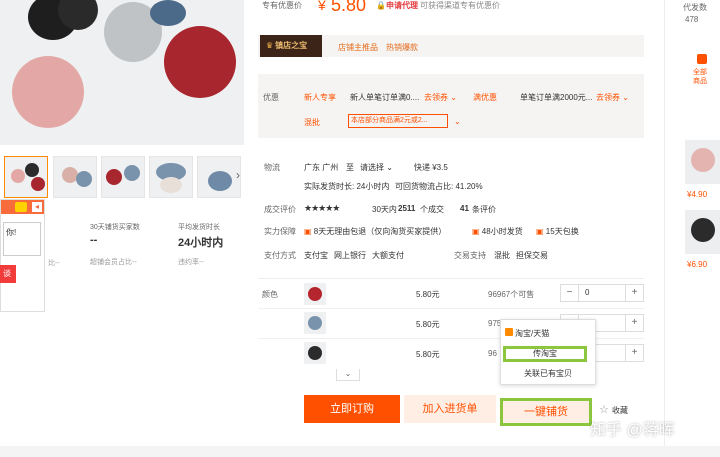 The height and width of the screenshot is (457, 720). What do you see at coordinates (695, 7) in the screenshot?
I see `dropship-count-label: 代发数` at bounding box center [695, 7].